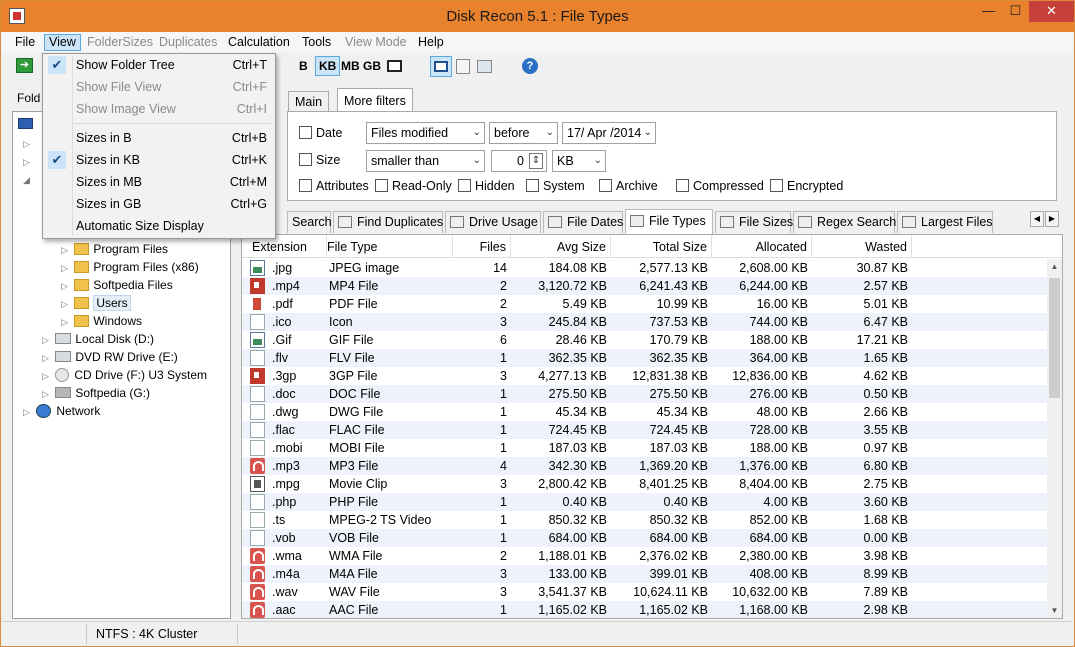 This screenshot has width=1075, height=647. I want to click on size-filter-checkbox: Size, so click(319, 160).